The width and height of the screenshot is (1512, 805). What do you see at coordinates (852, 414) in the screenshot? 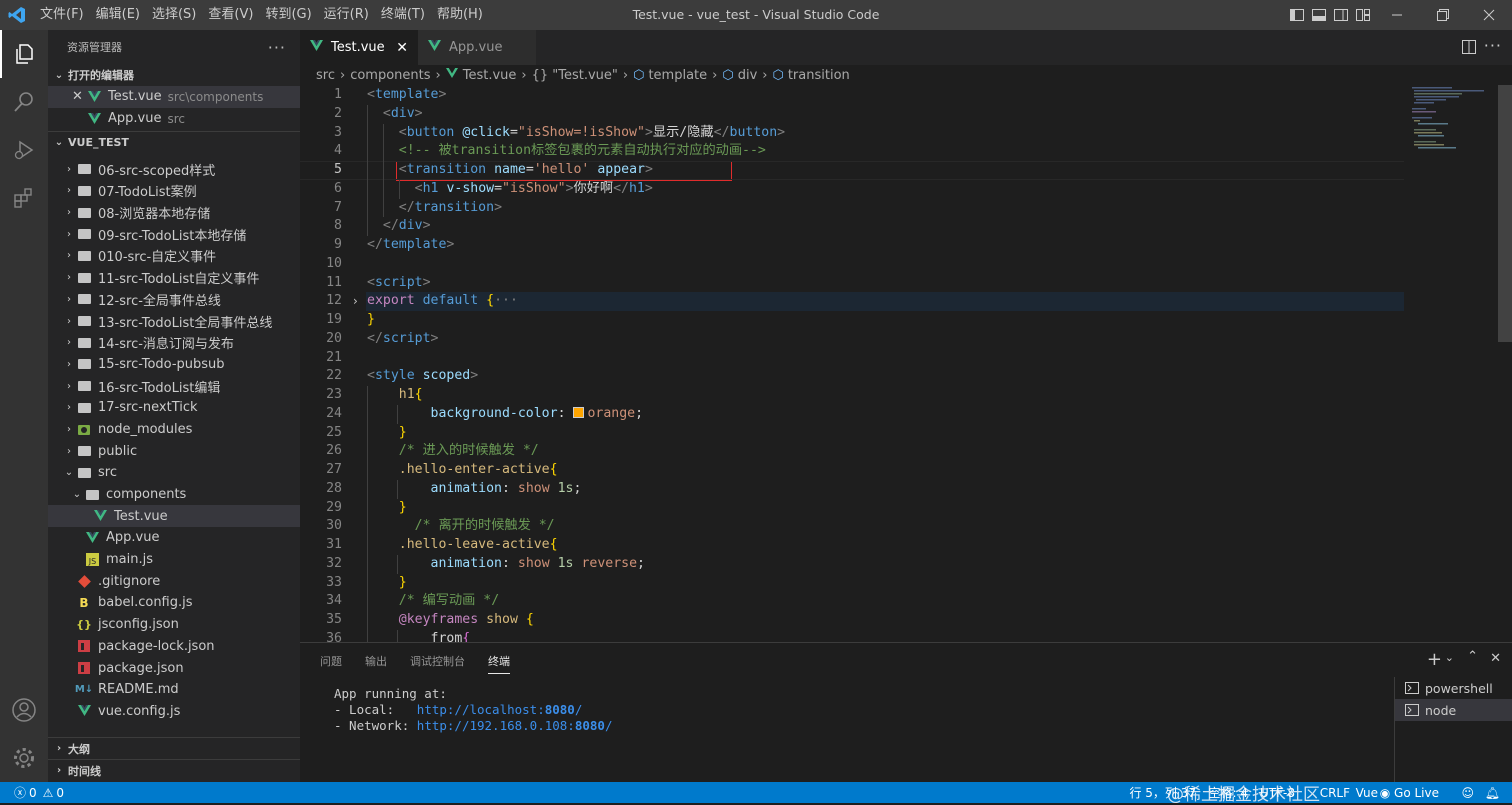
I see `code-line: 24 background-color: orange;` at bounding box center [852, 414].